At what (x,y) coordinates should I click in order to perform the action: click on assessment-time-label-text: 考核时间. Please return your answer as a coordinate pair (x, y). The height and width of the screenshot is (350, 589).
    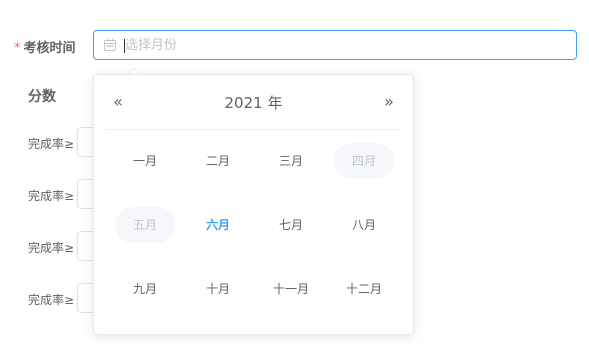
    Looking at the image, I should click on (49, 48).